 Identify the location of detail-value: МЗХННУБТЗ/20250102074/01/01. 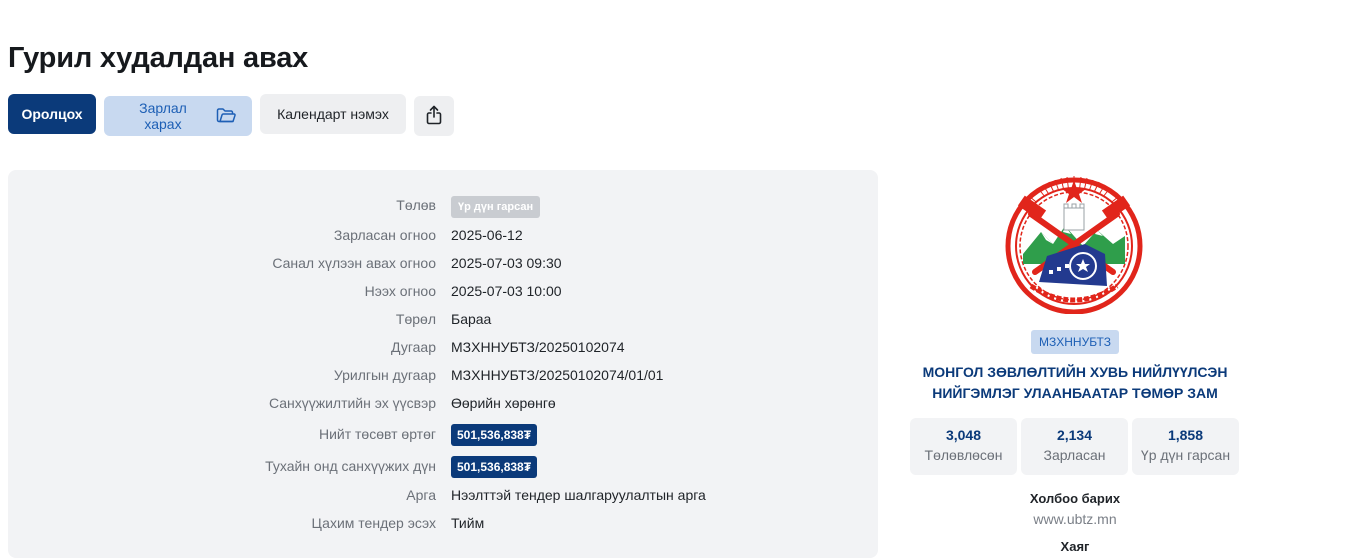
(557, 375).